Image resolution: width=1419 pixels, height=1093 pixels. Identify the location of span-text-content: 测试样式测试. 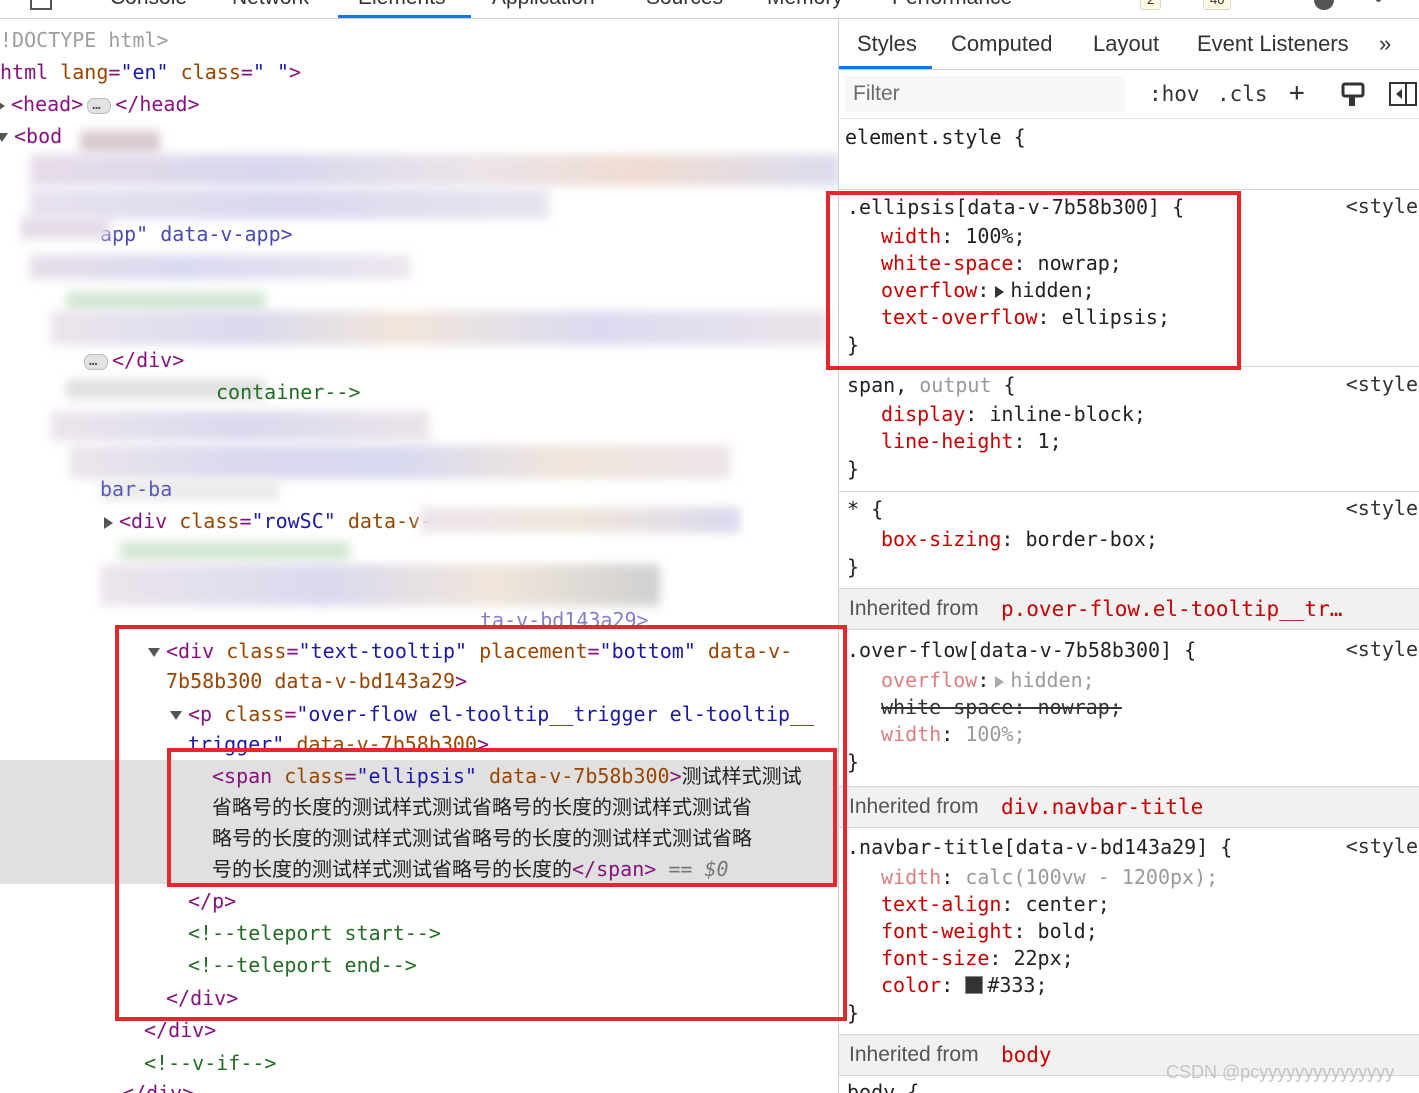
(741, 777).